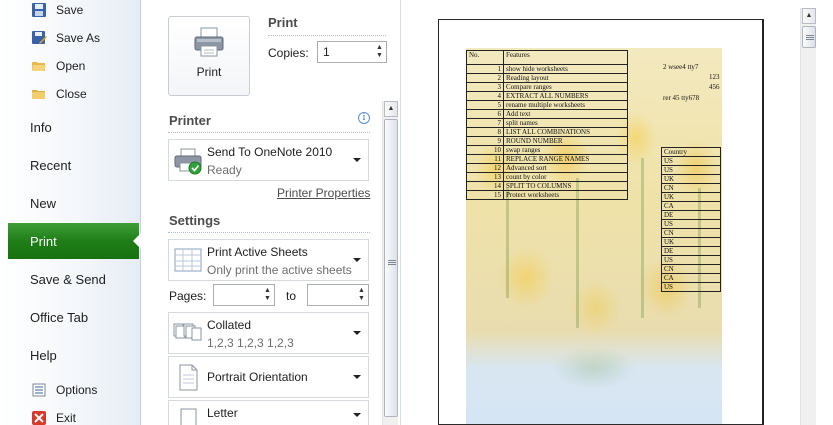 Image resolution: width=833 pixels, height=425 pixels. Describe the element at coordinates (547, 159) in the screenshot. I see `table-row: 11 REPLACE RANGE NAMES` at that location.